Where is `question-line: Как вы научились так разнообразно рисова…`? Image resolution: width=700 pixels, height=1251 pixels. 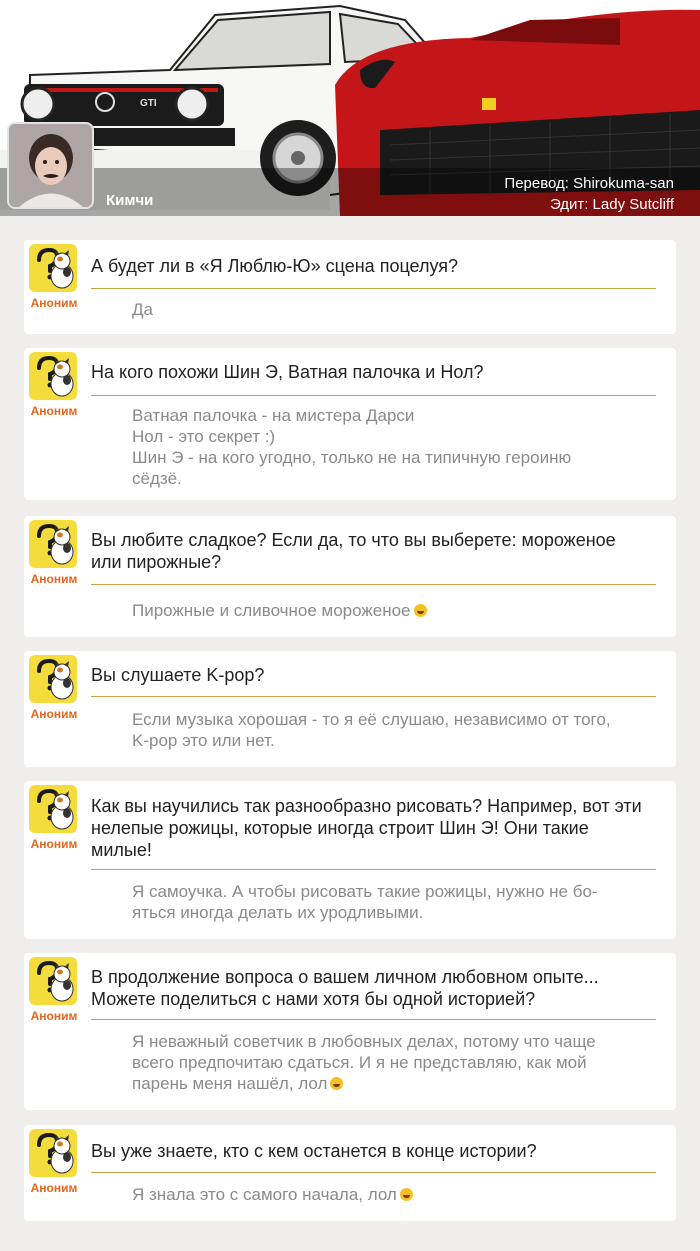 question-line: Как вы научились так разнообразно рисова… is located at coordinates (366, 806).